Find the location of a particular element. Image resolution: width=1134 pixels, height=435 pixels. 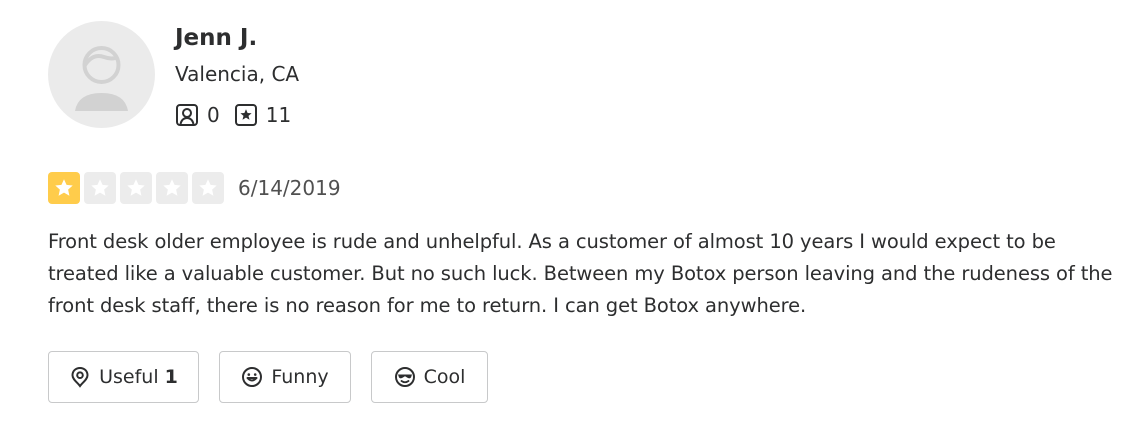

sunglasses-icon is located at coordinates (405, 377).